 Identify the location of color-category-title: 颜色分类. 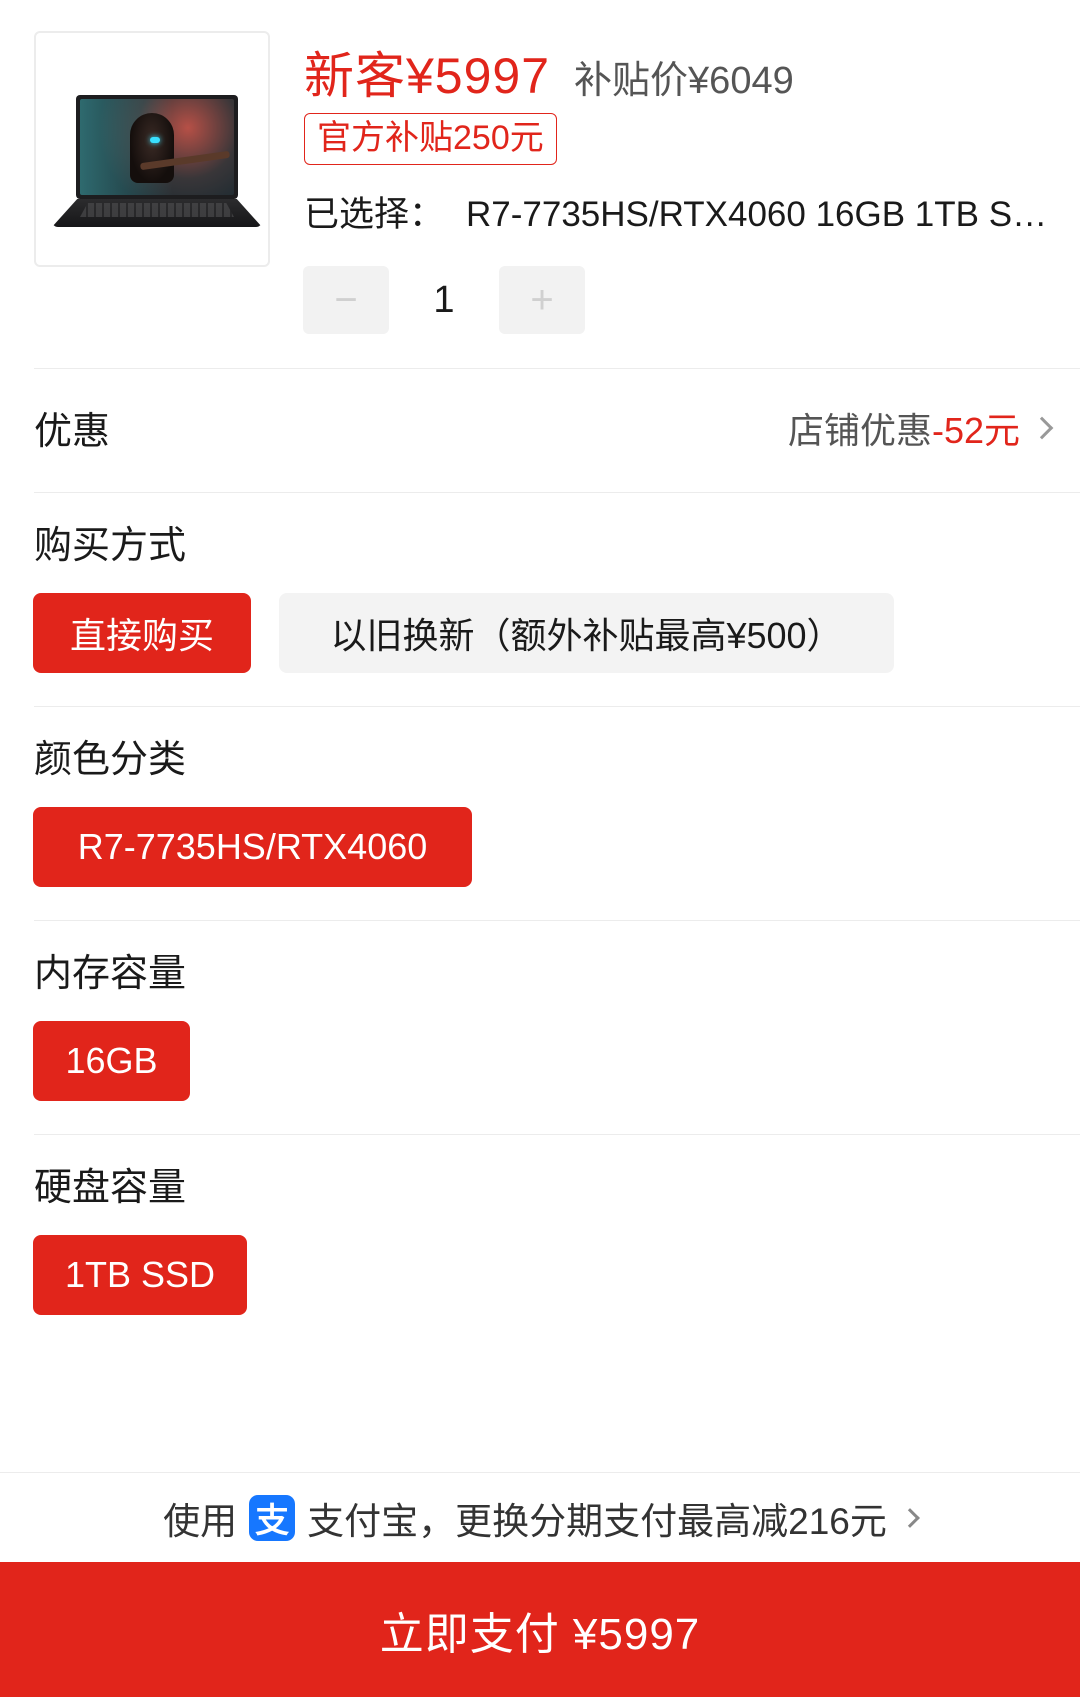
(110, 760).